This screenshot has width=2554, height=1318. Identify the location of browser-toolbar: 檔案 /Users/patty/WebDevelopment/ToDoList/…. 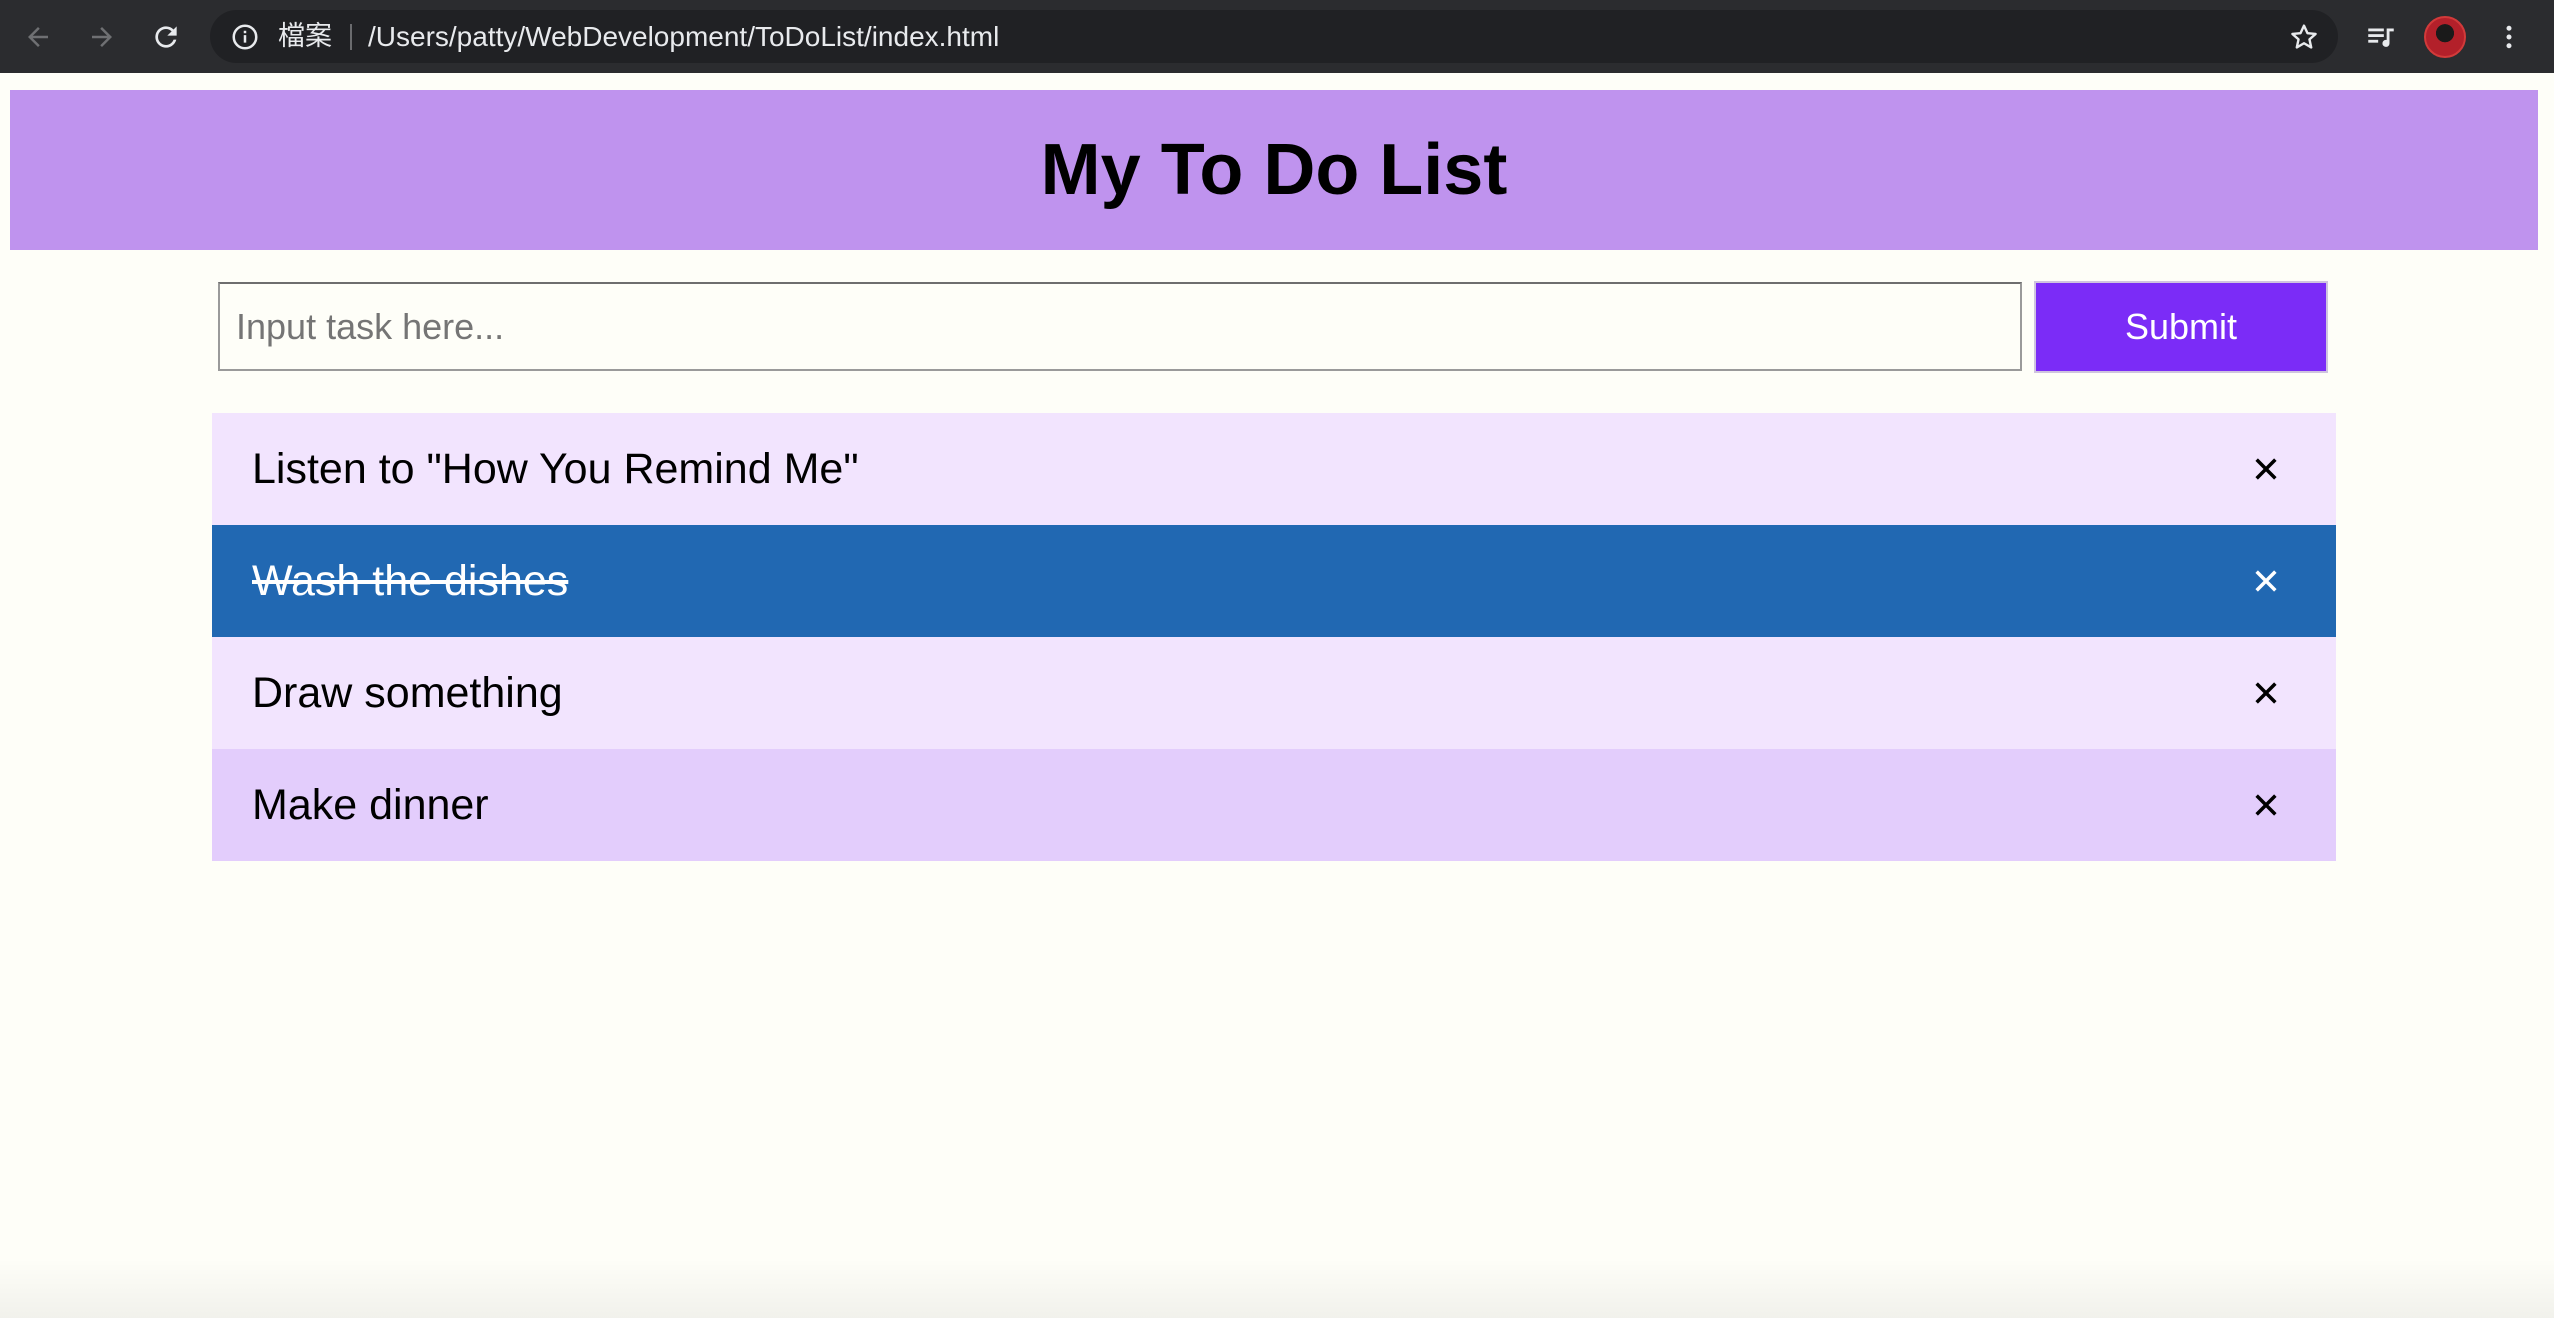
(1277, 36).